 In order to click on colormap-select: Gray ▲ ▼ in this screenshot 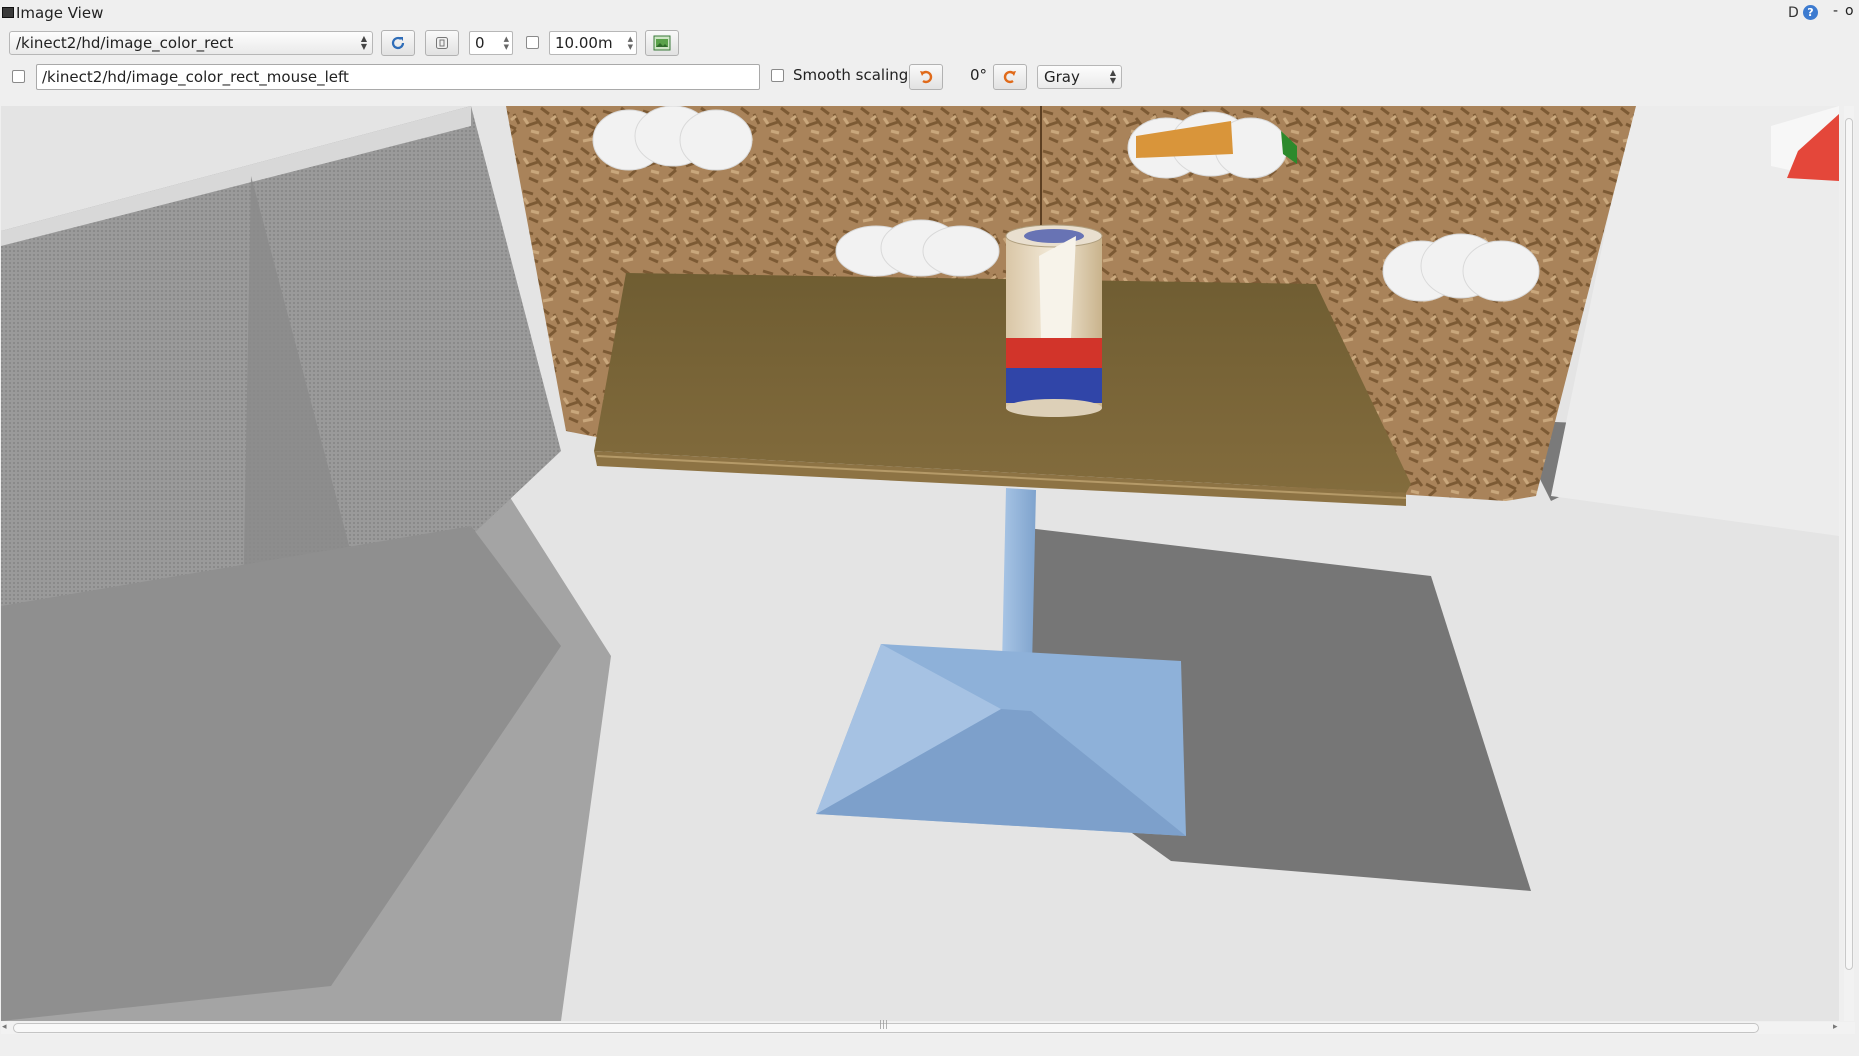, I will do `click(1079, 77)`.